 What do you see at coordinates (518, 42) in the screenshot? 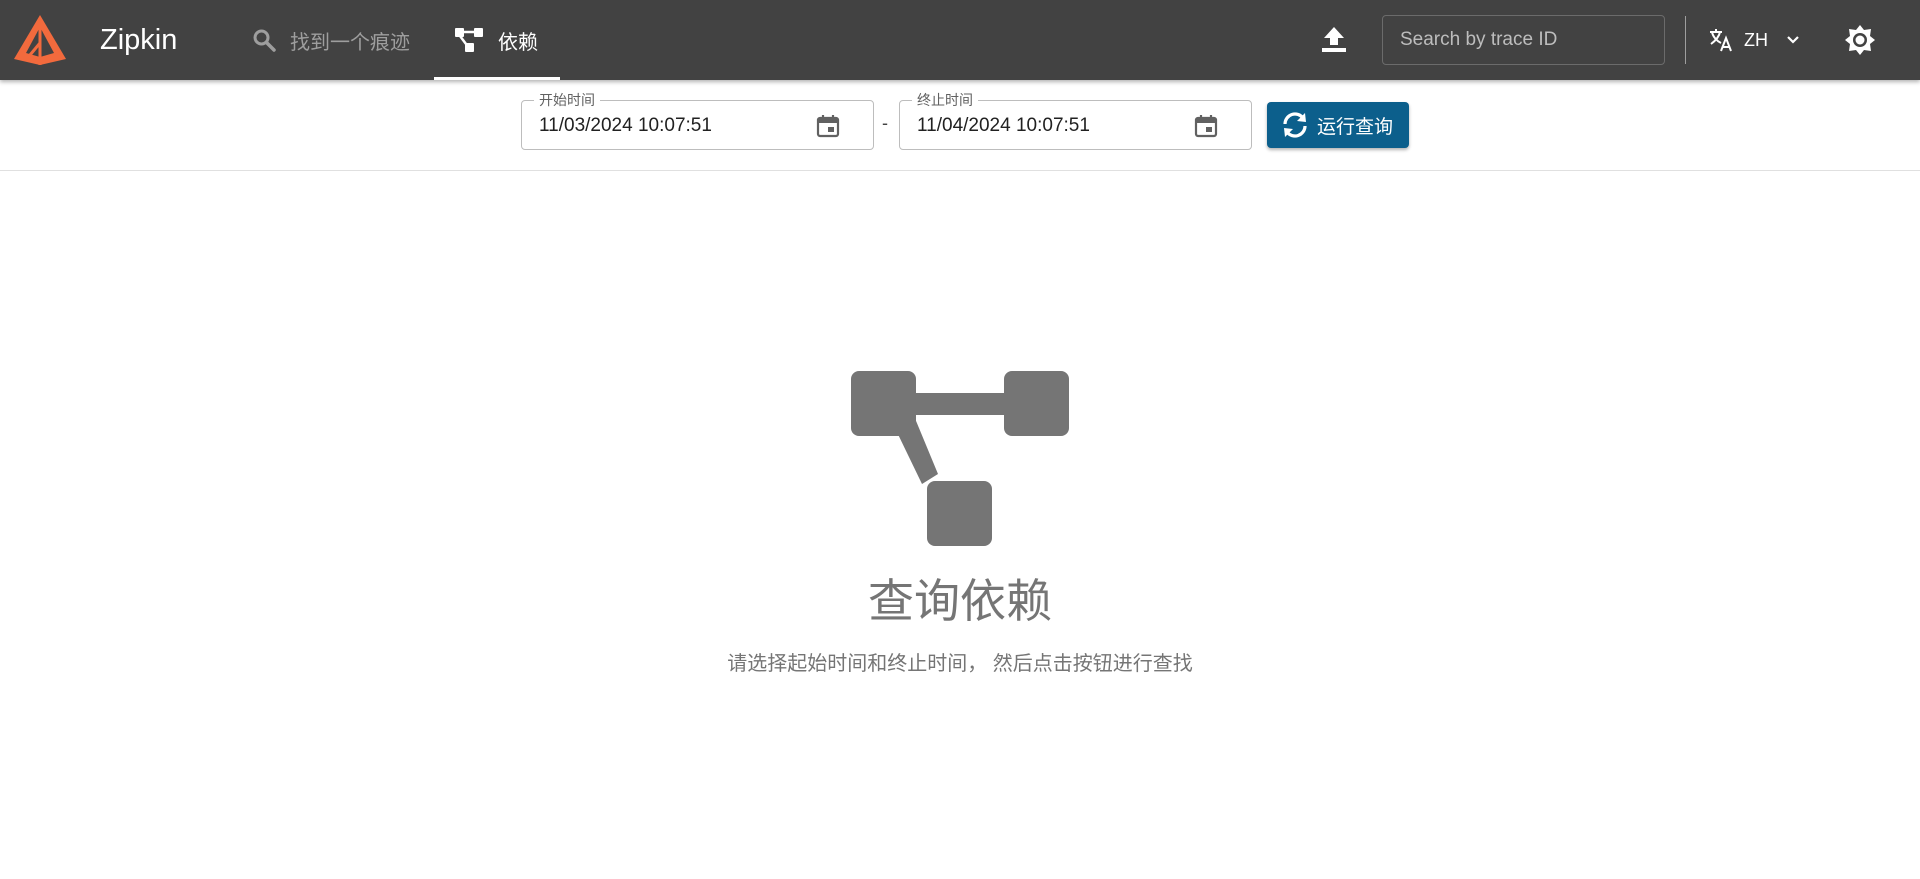
I see `nav-tab-dependencies-label: 依赖` at bounding box center [518, 42].